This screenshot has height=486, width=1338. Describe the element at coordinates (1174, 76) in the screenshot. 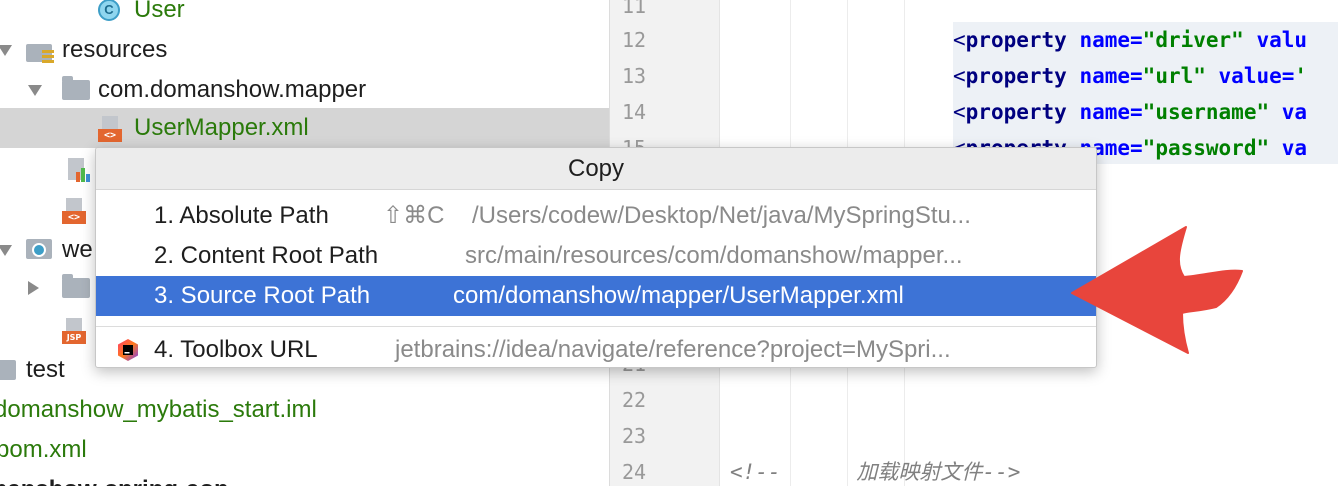

I see `code-val: "url"` at that location.